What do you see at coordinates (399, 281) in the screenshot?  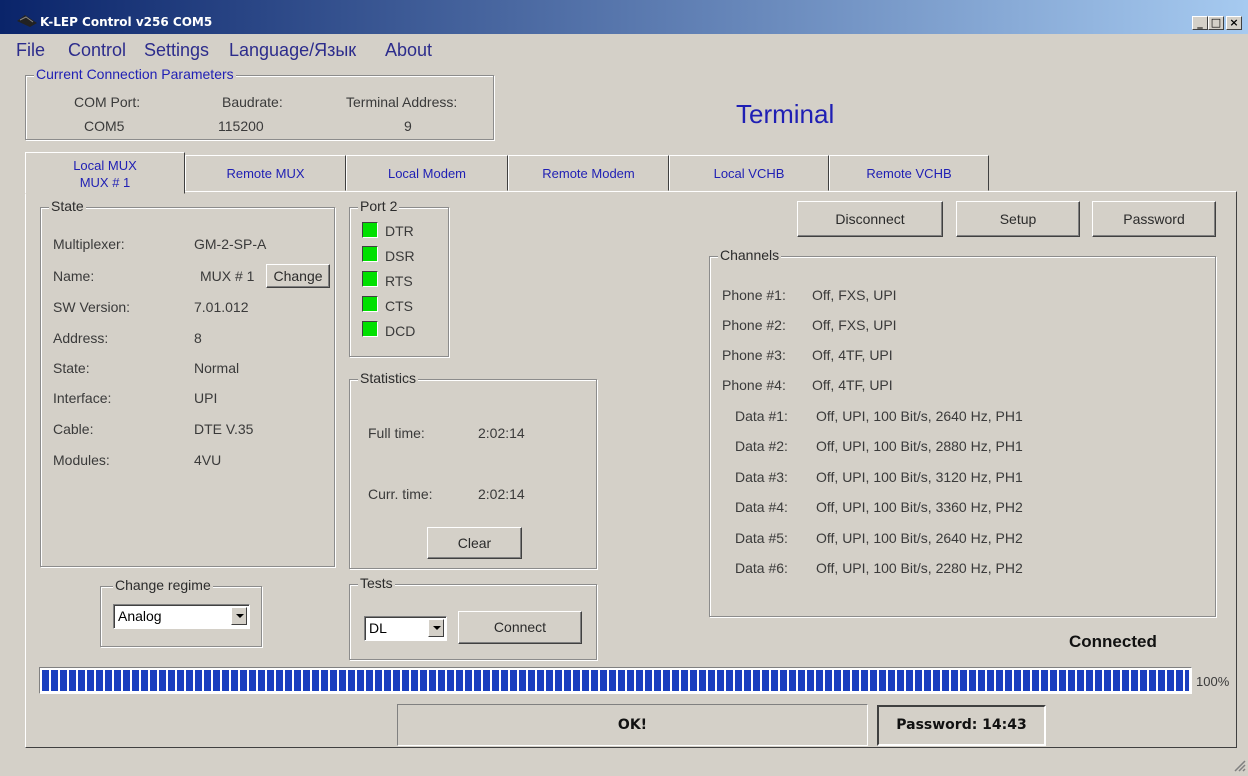 I see `rts-label: RTS` at bounding box center [399, 281].